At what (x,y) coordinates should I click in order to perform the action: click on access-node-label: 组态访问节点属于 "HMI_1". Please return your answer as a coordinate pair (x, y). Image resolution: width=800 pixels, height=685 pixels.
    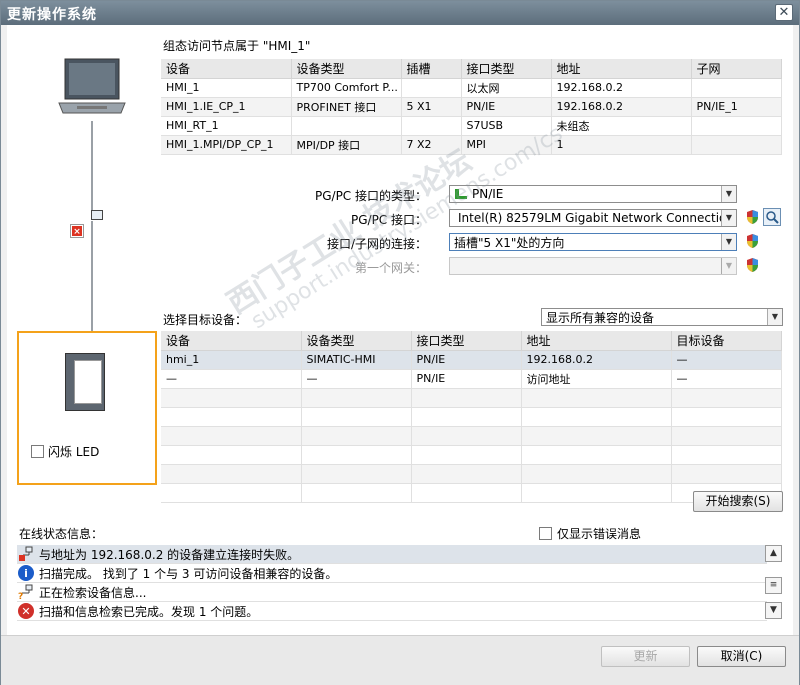
    Looking at the image, I should click on (237, 46).